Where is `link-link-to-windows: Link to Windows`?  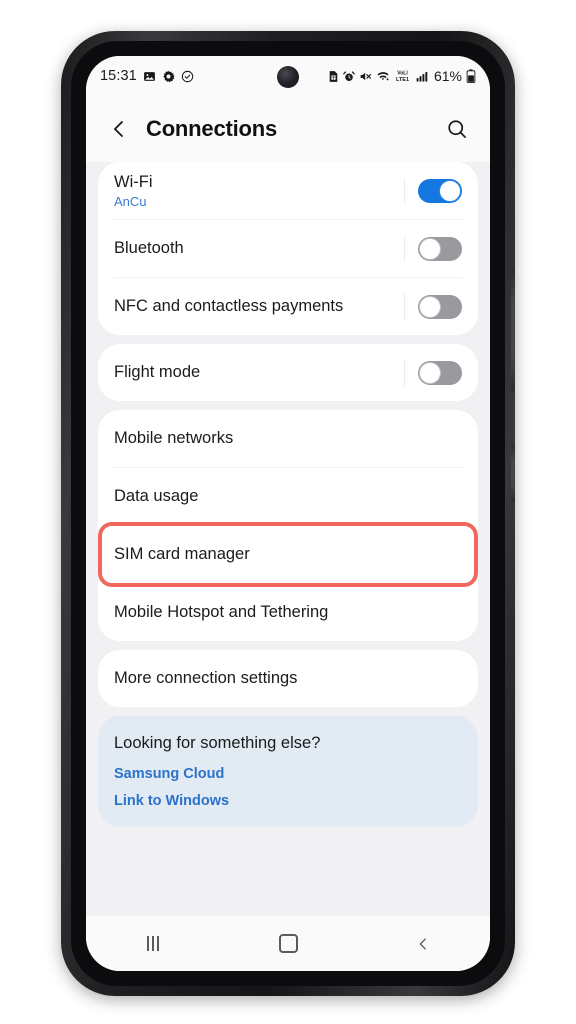 link-link-to-windows: Link to Windows is located at coordinates (288, 801).